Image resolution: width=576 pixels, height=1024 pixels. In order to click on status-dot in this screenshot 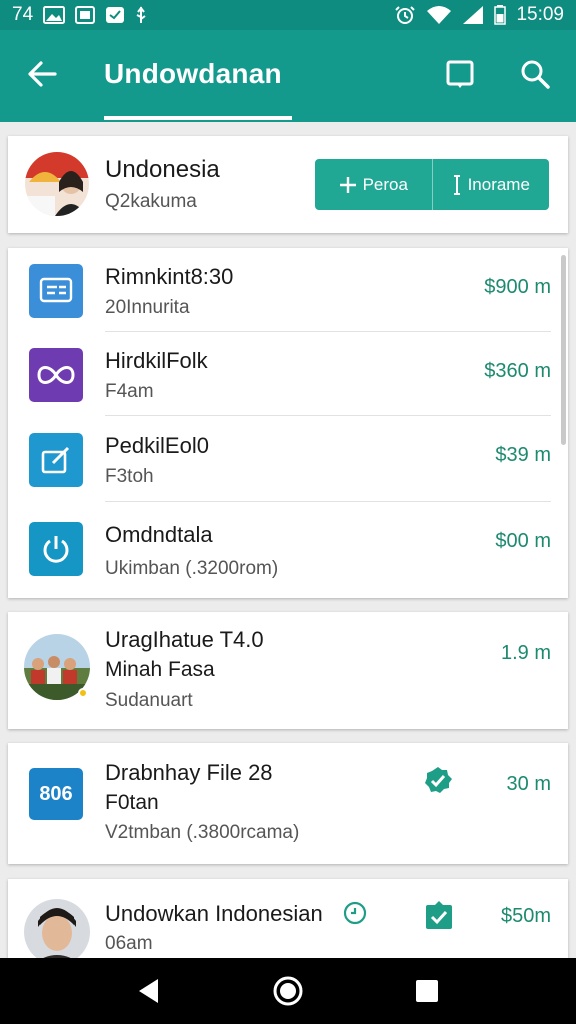, I will do `click(83, 693)`.